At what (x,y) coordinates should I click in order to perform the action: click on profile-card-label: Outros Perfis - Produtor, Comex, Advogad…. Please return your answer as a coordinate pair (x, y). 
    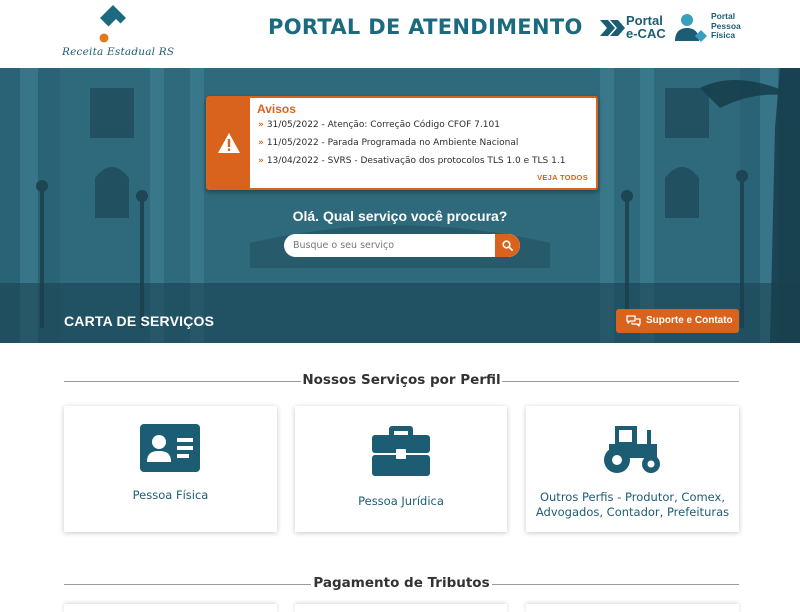
    Looking at the image, I should click on (632, 504).